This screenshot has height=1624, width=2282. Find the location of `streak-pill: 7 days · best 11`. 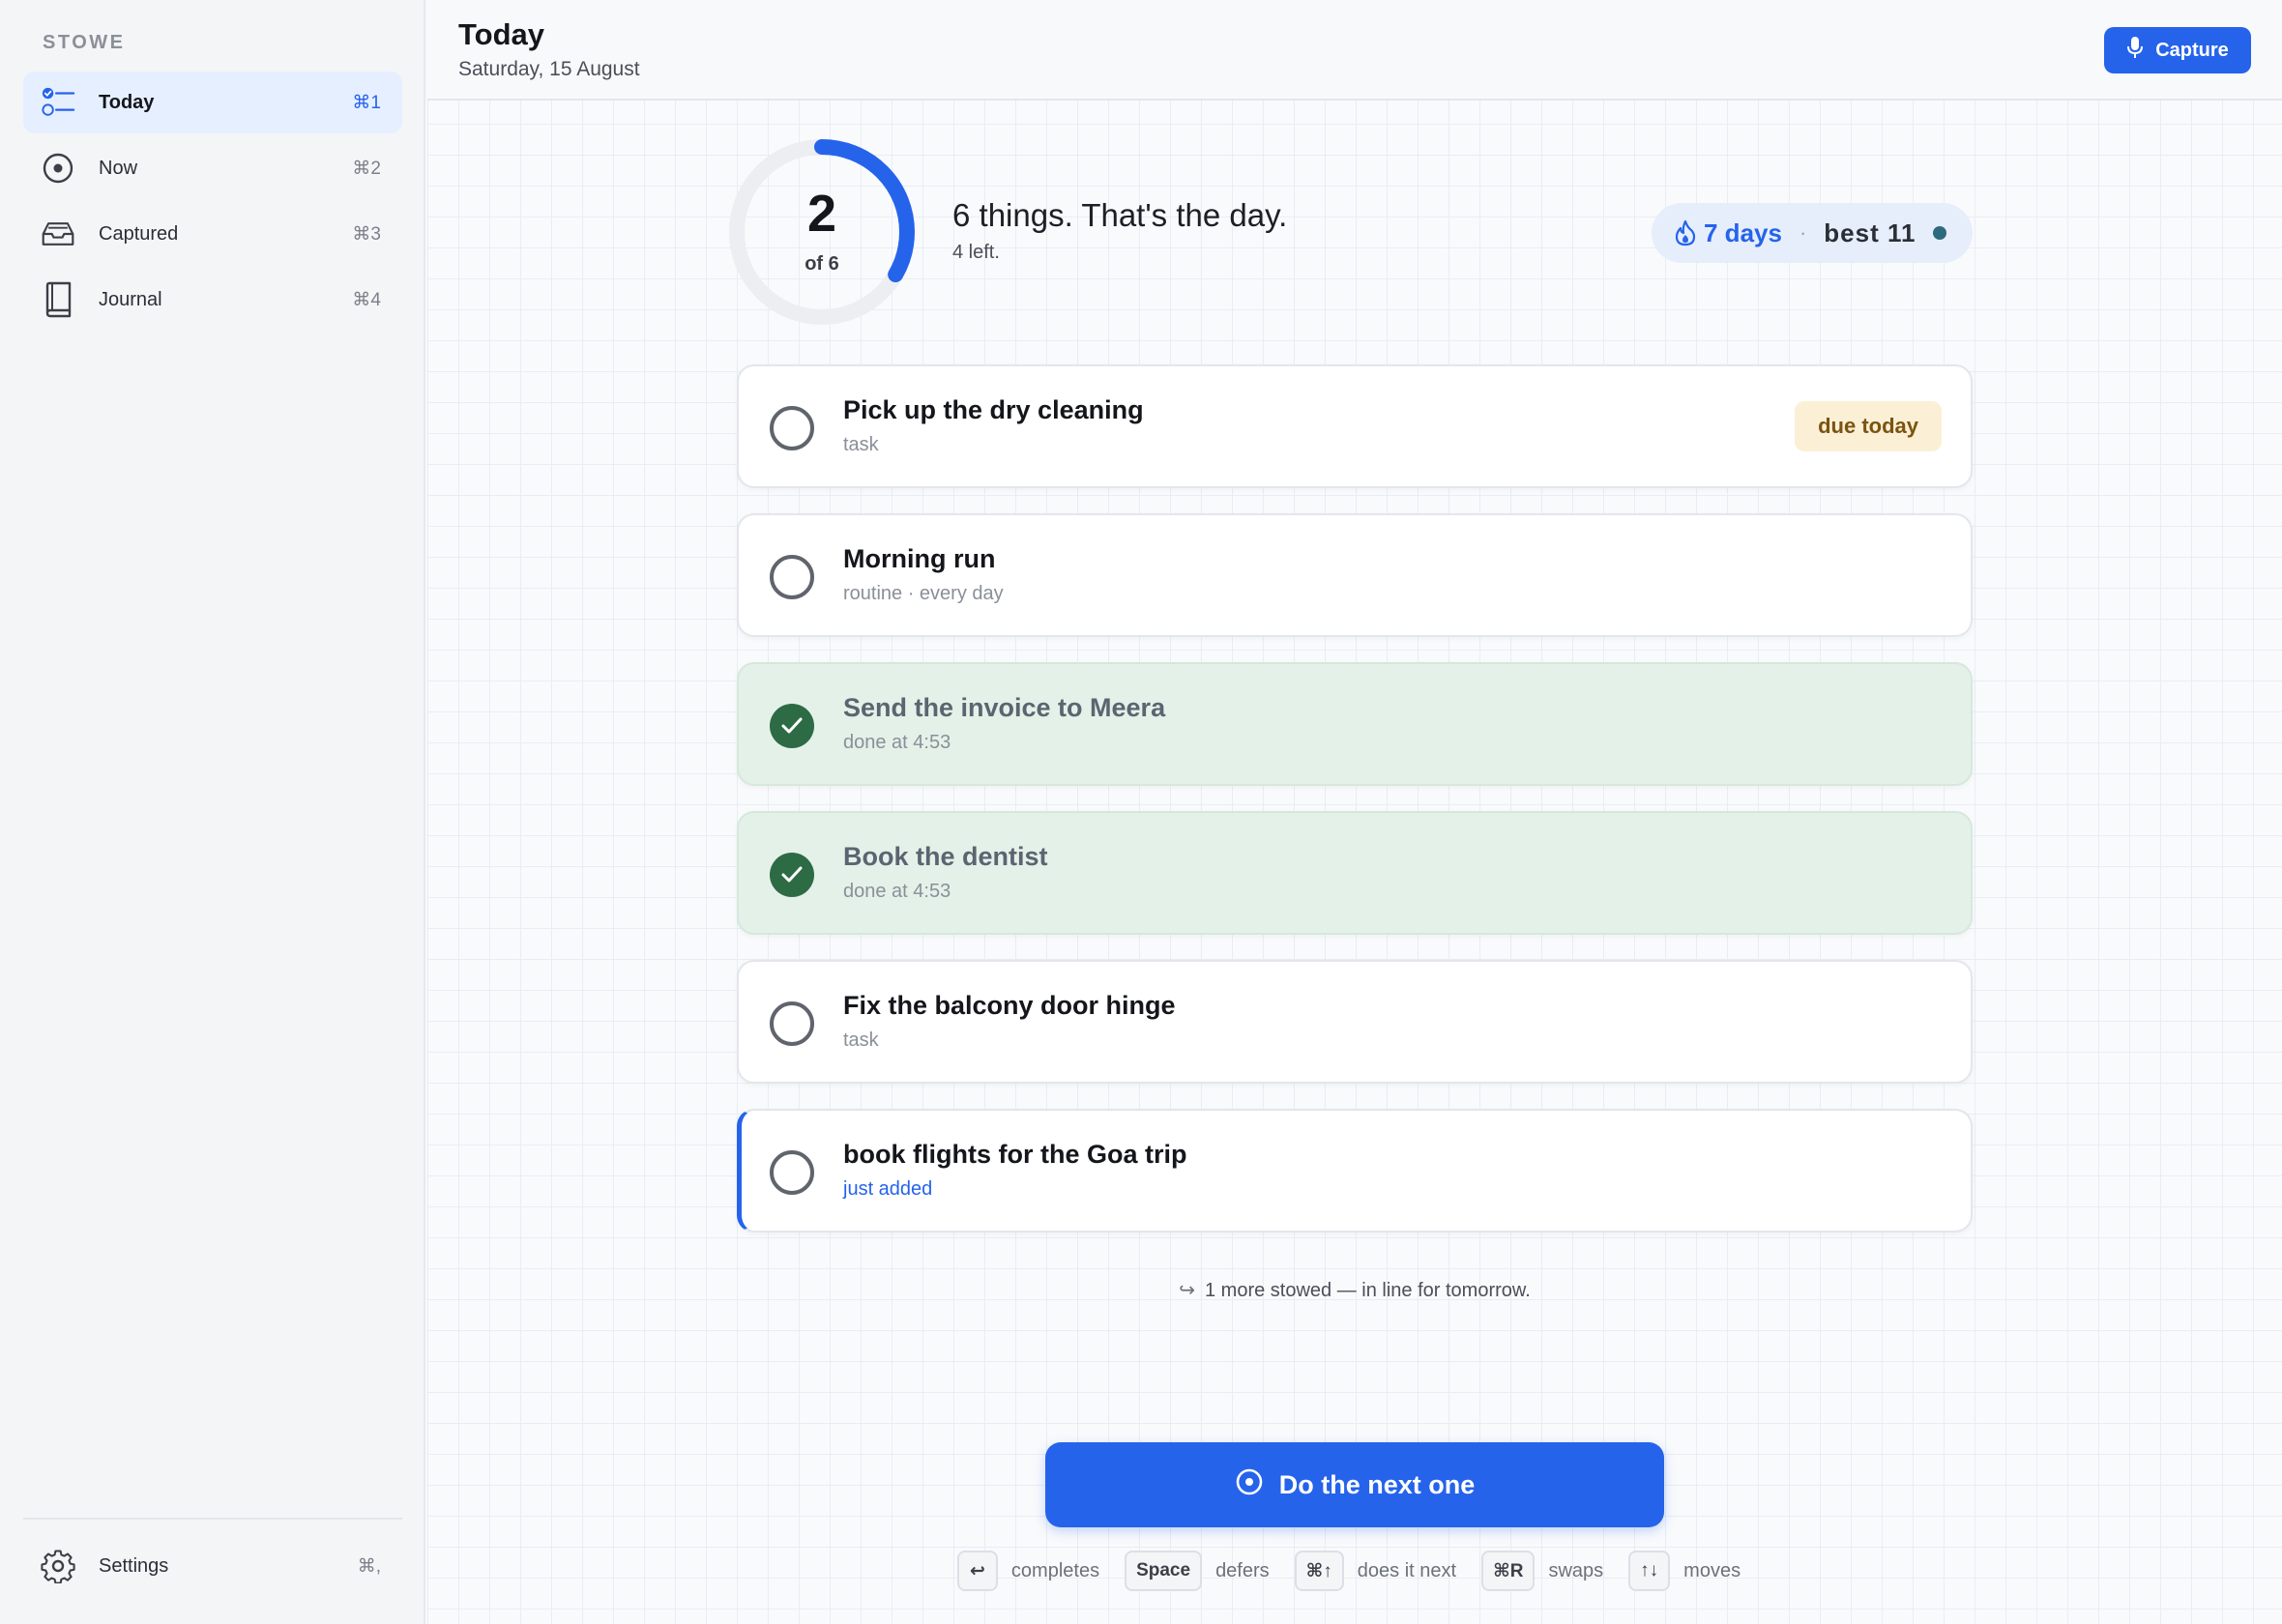

streak-pill: 7 days · best 11 is located at coordinates (1812, 233).